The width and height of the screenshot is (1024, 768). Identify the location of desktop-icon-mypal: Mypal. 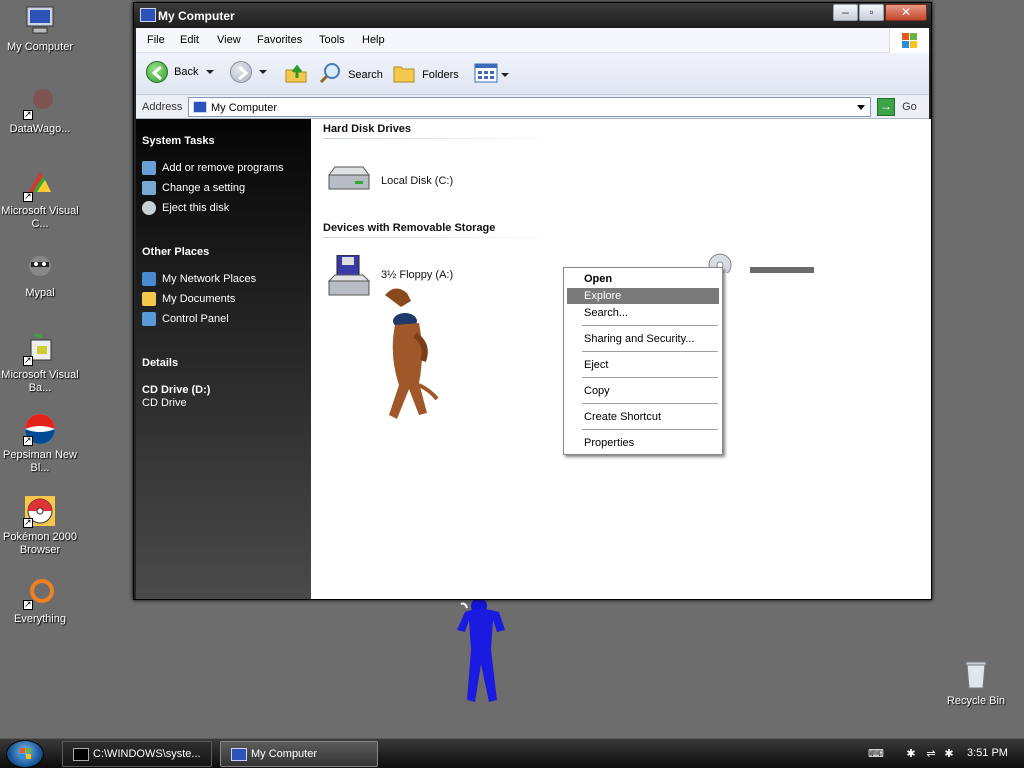
(40, 275).